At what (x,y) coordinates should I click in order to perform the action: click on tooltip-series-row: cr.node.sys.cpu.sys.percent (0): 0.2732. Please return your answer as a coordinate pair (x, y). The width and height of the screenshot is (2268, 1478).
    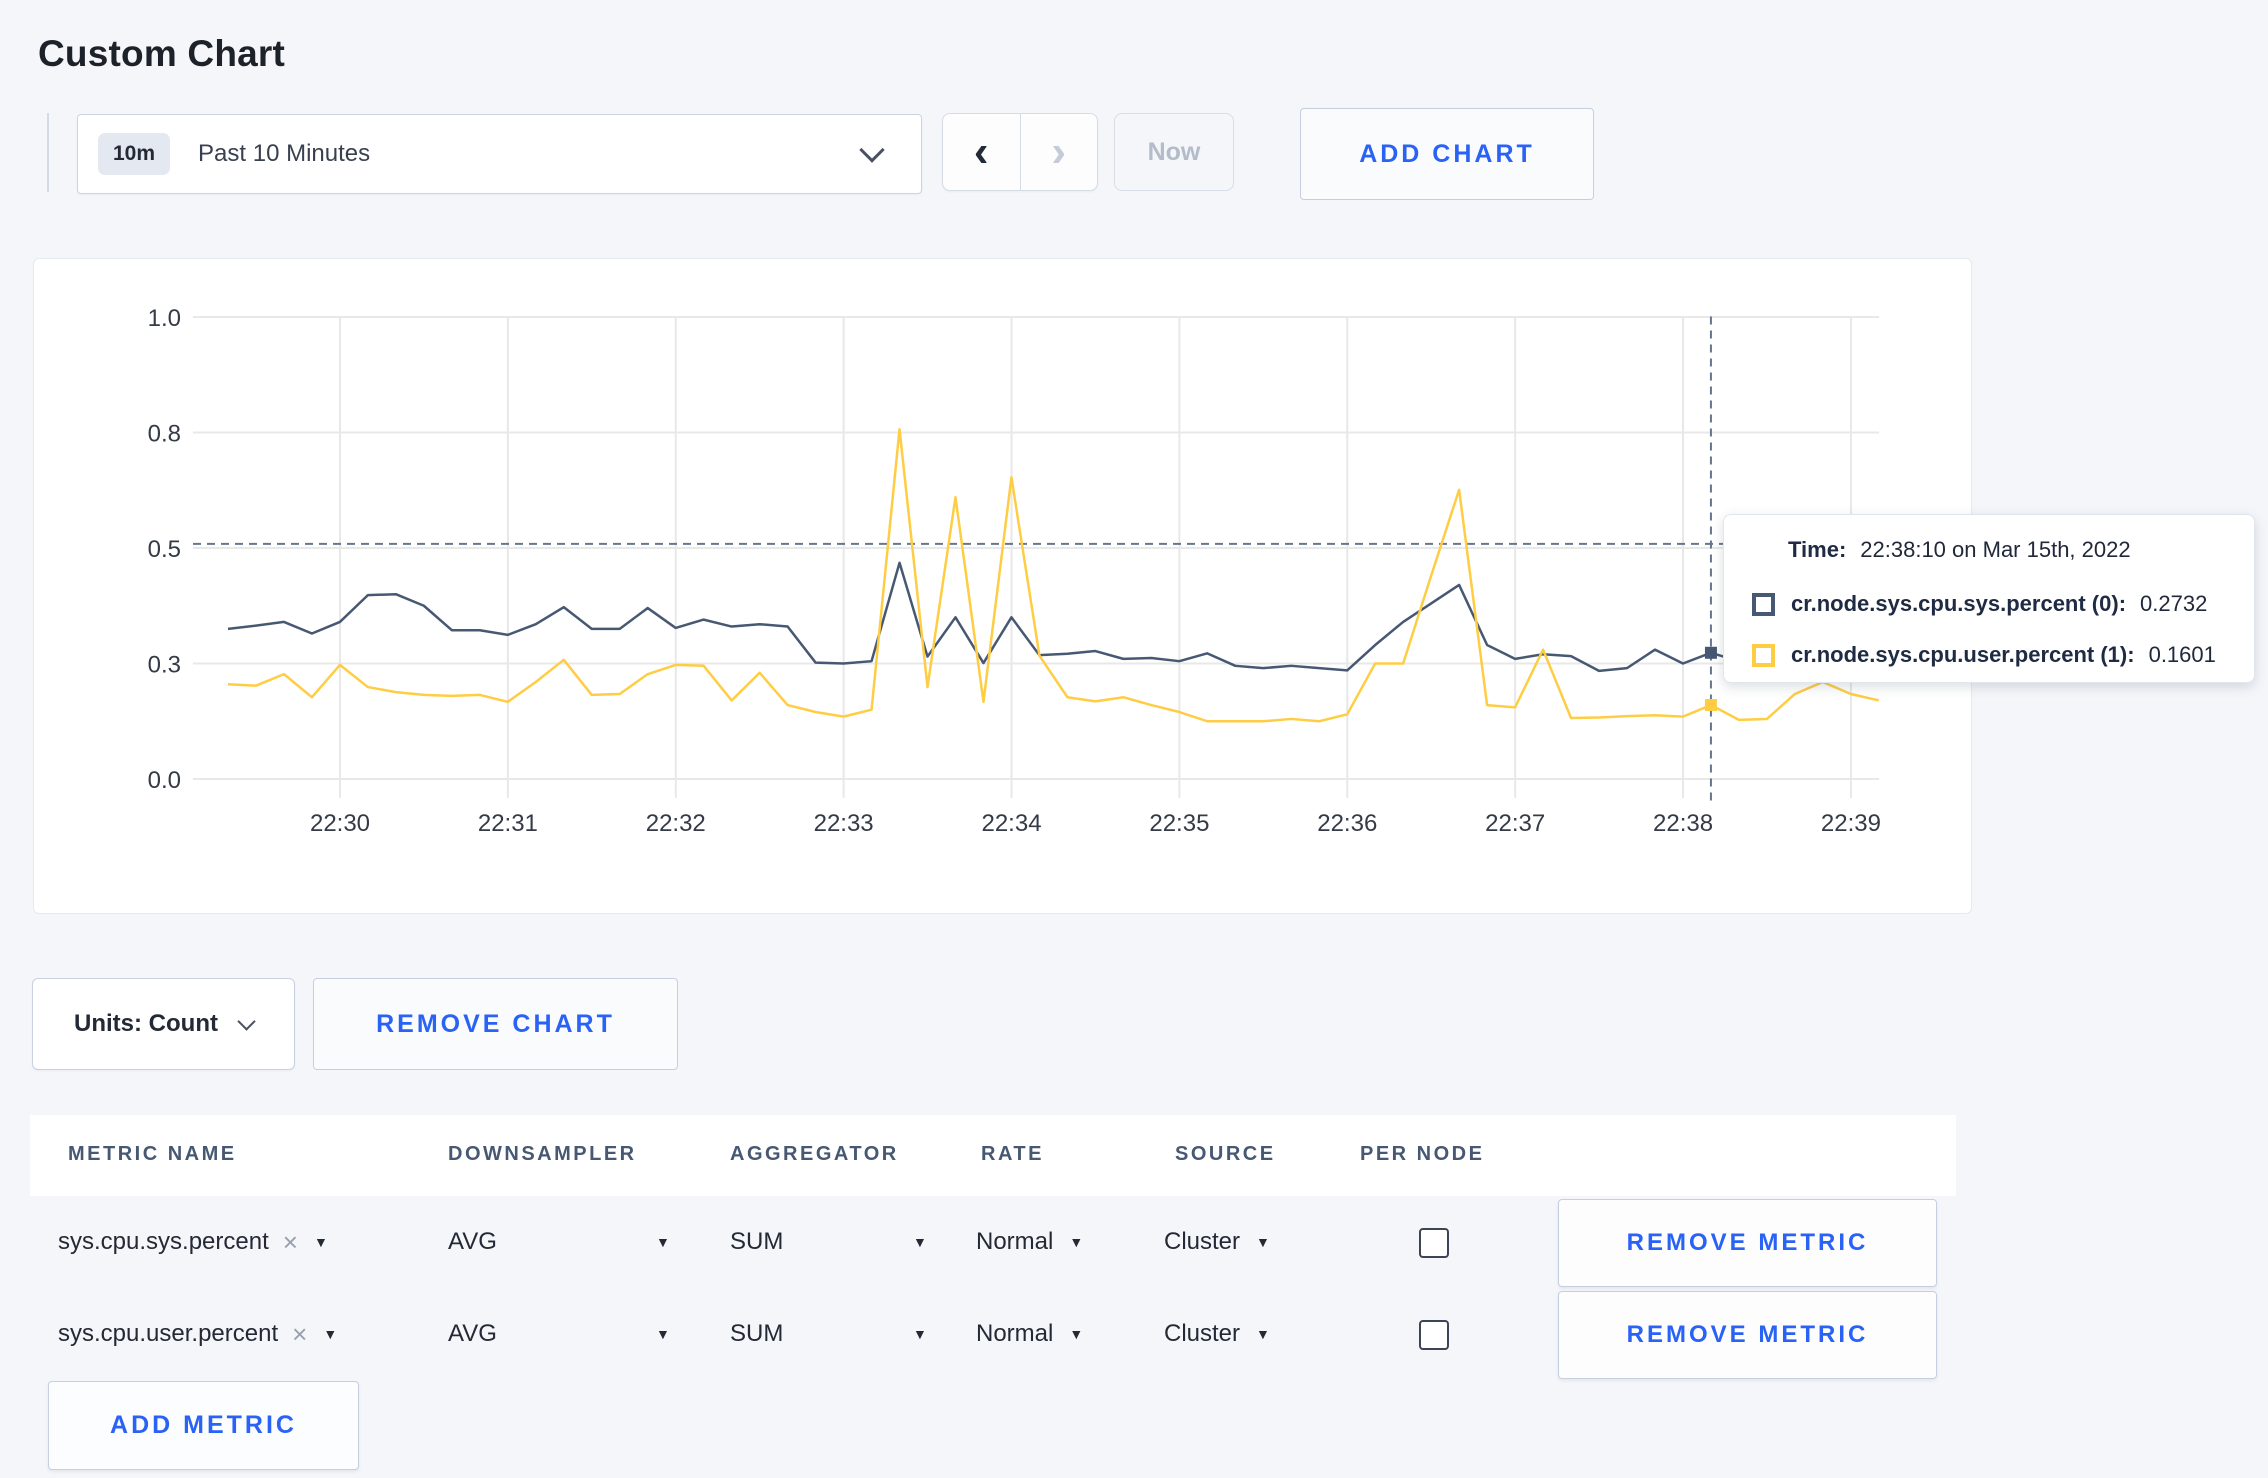
    Looking at the image, I should click on (1979, 604).